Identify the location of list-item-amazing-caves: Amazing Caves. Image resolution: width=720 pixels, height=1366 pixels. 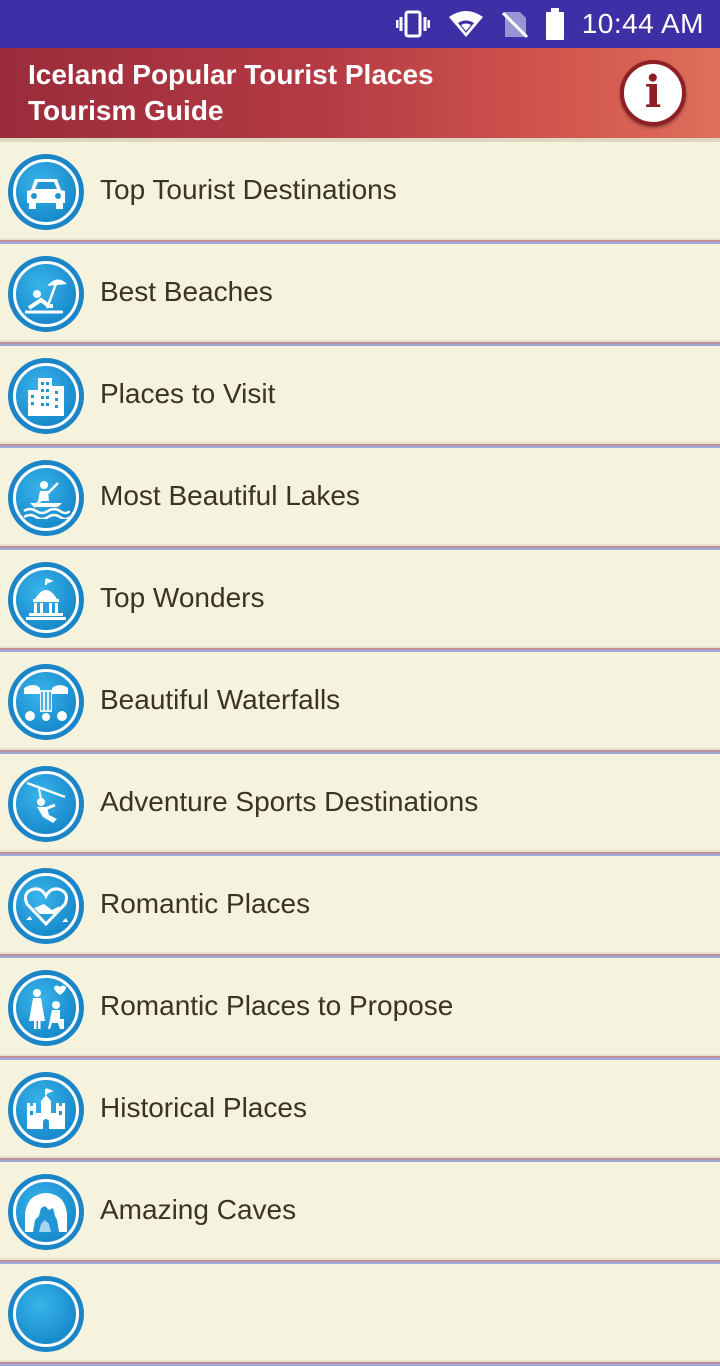
(360, 1213).